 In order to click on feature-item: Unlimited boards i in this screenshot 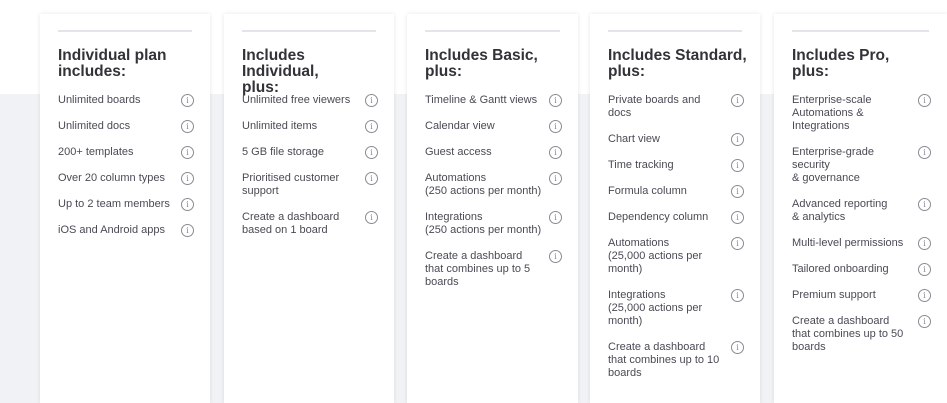, I will do `click(128, 100)`.